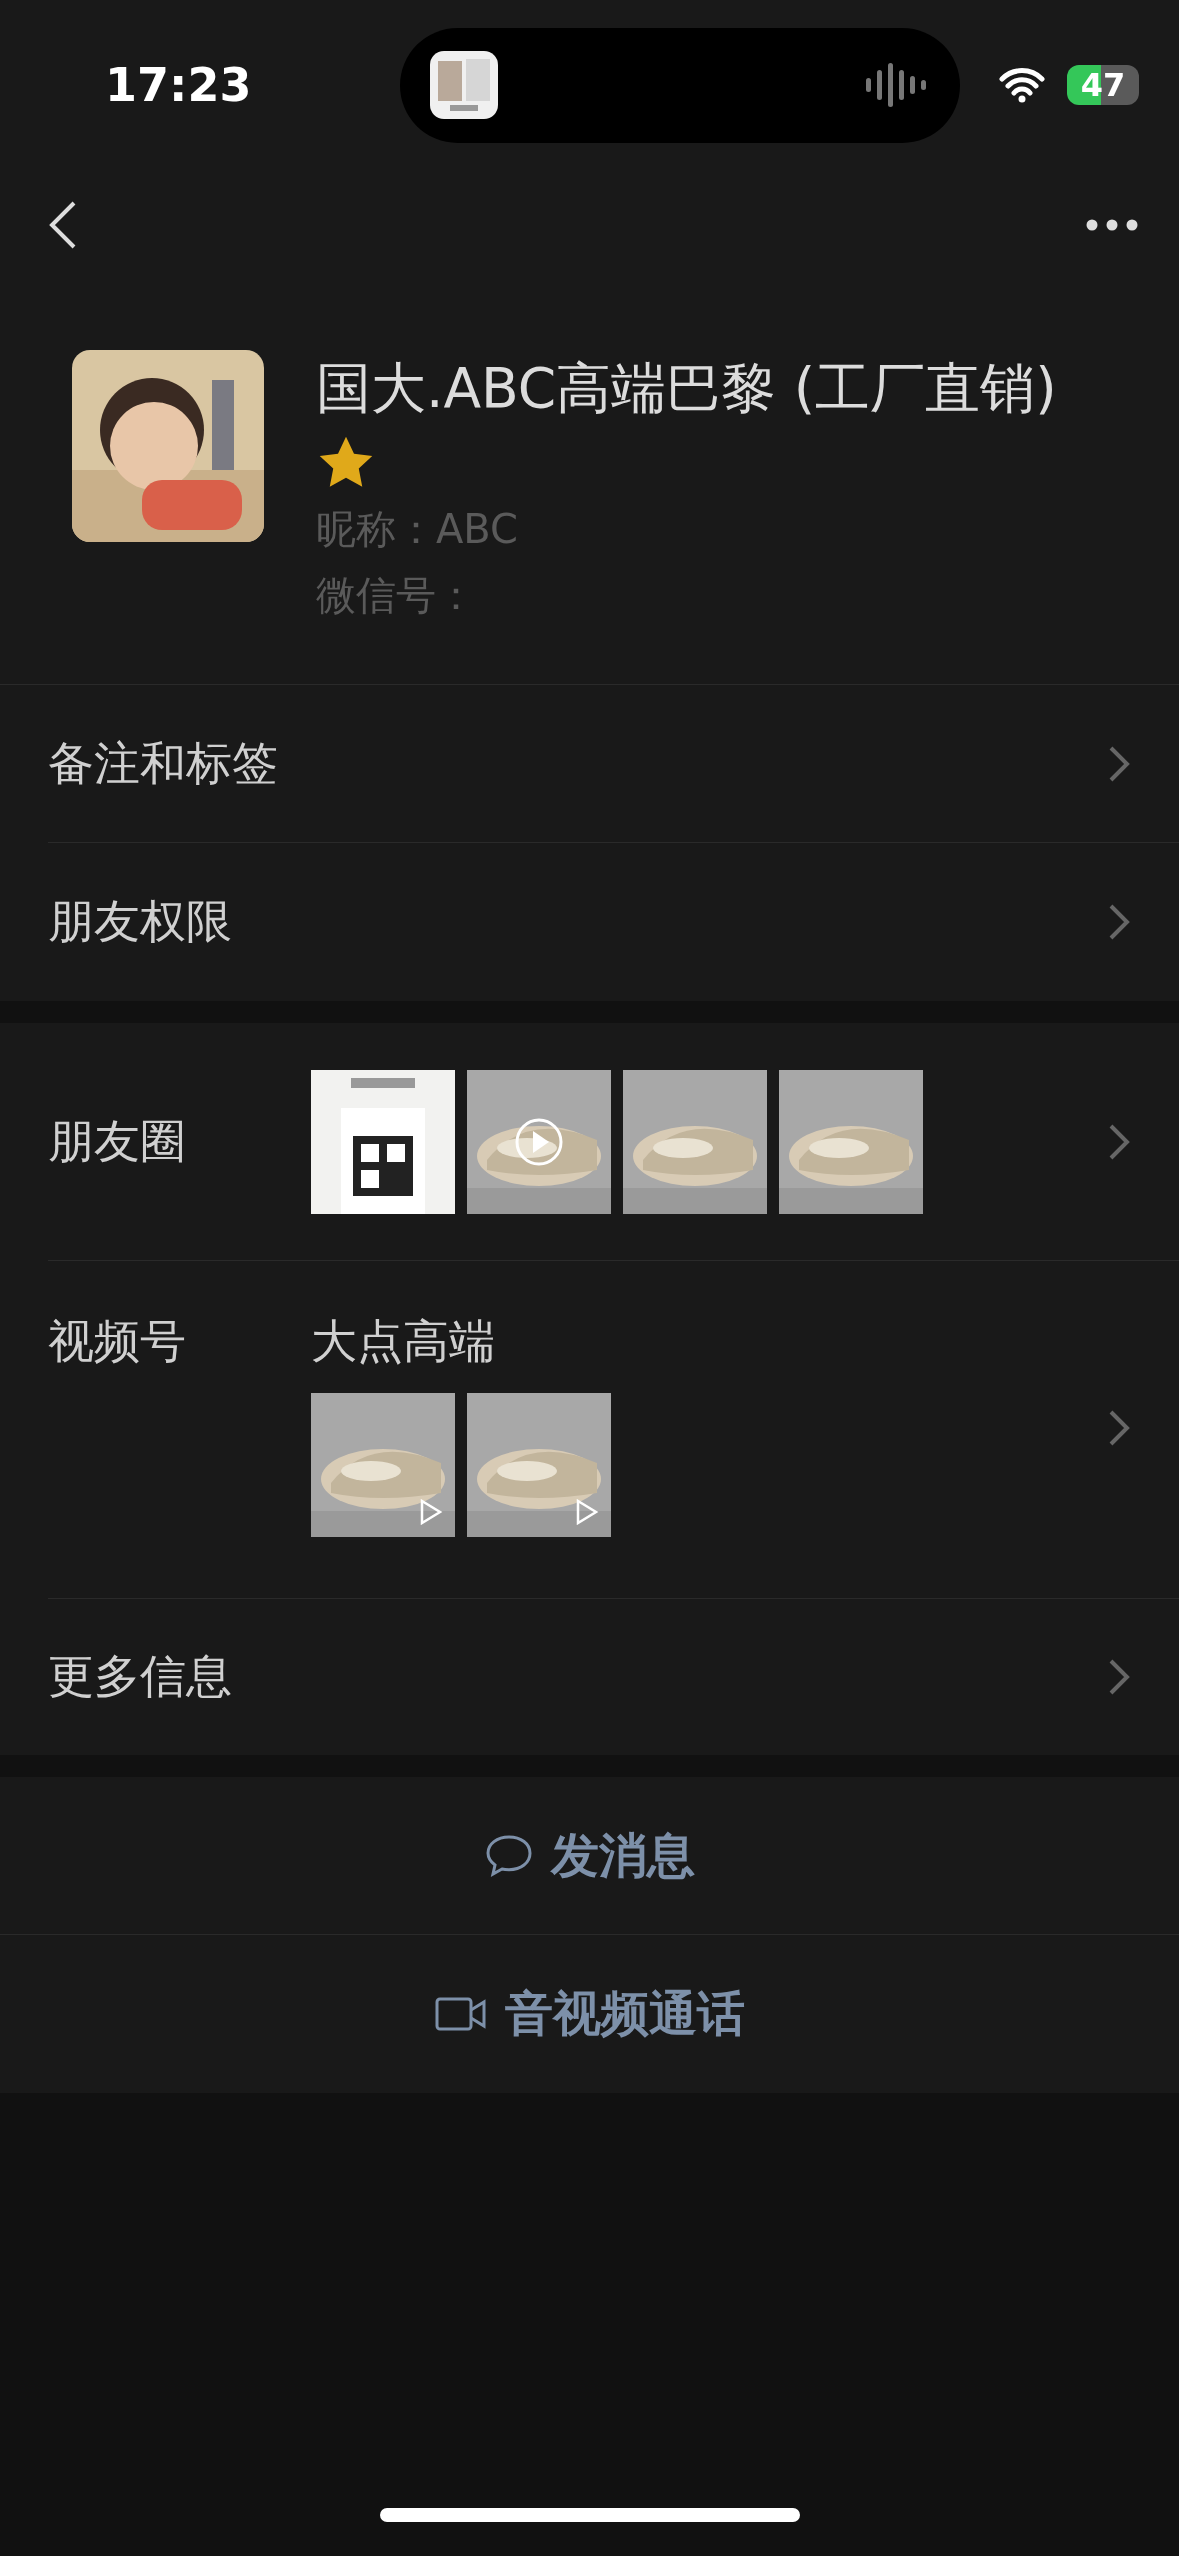 The width and height of the screenshot is (1179, 2556). Describe the element at coordinates (163, 763) in the screenshot. I see `row-label: 备注和标签` at that location.